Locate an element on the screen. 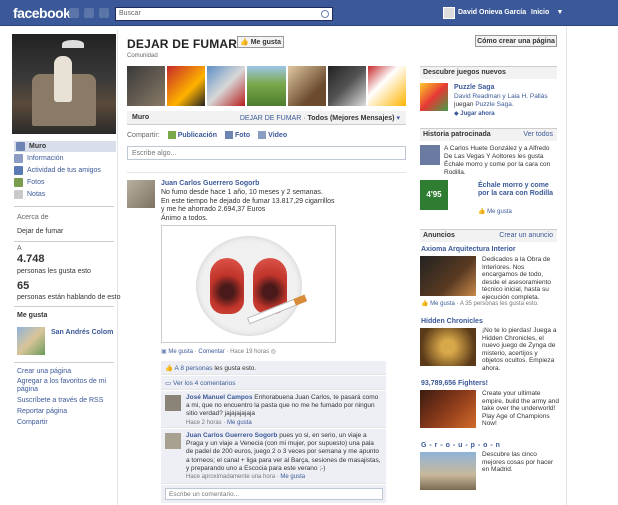 The height and width of the screenshot is (505, 618). sponsored-friend-avatar is located at coordinates (430, 155).